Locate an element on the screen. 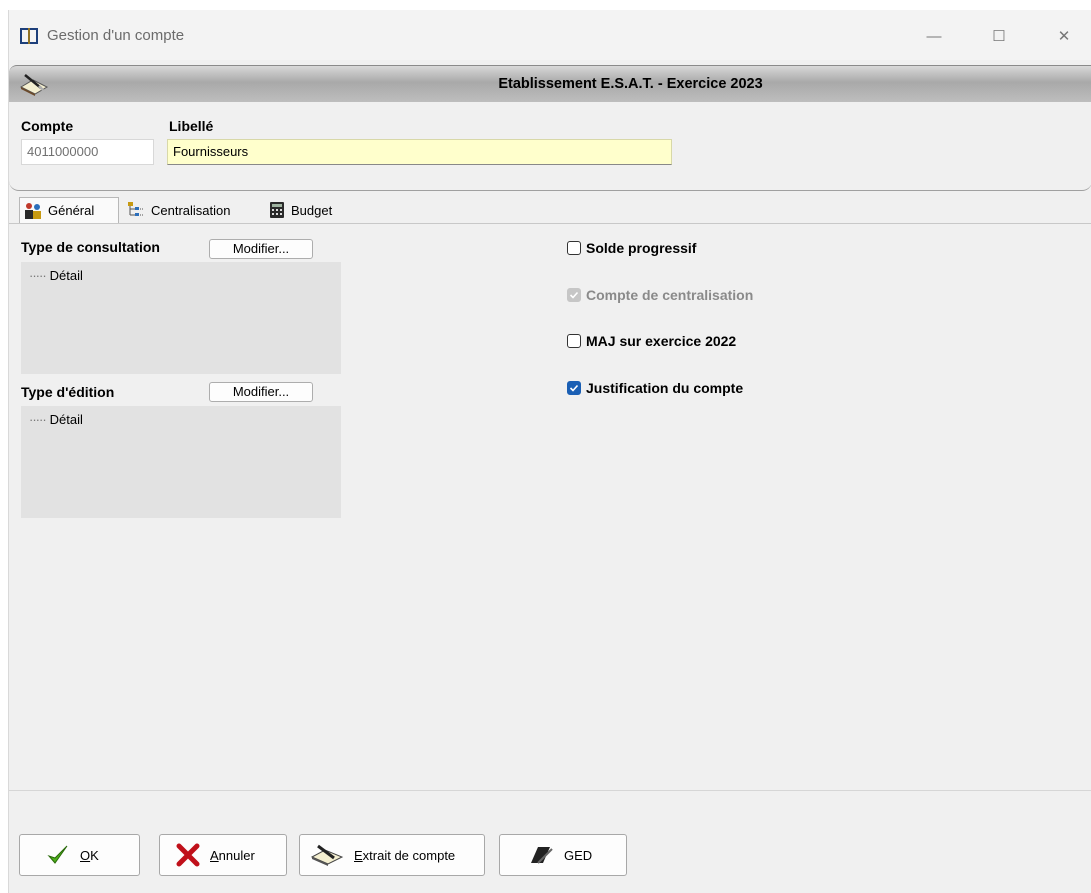 The height and width of the screenshot is (893, 1091). compte-field: 4011000000 is located at coordinates (87, 152).